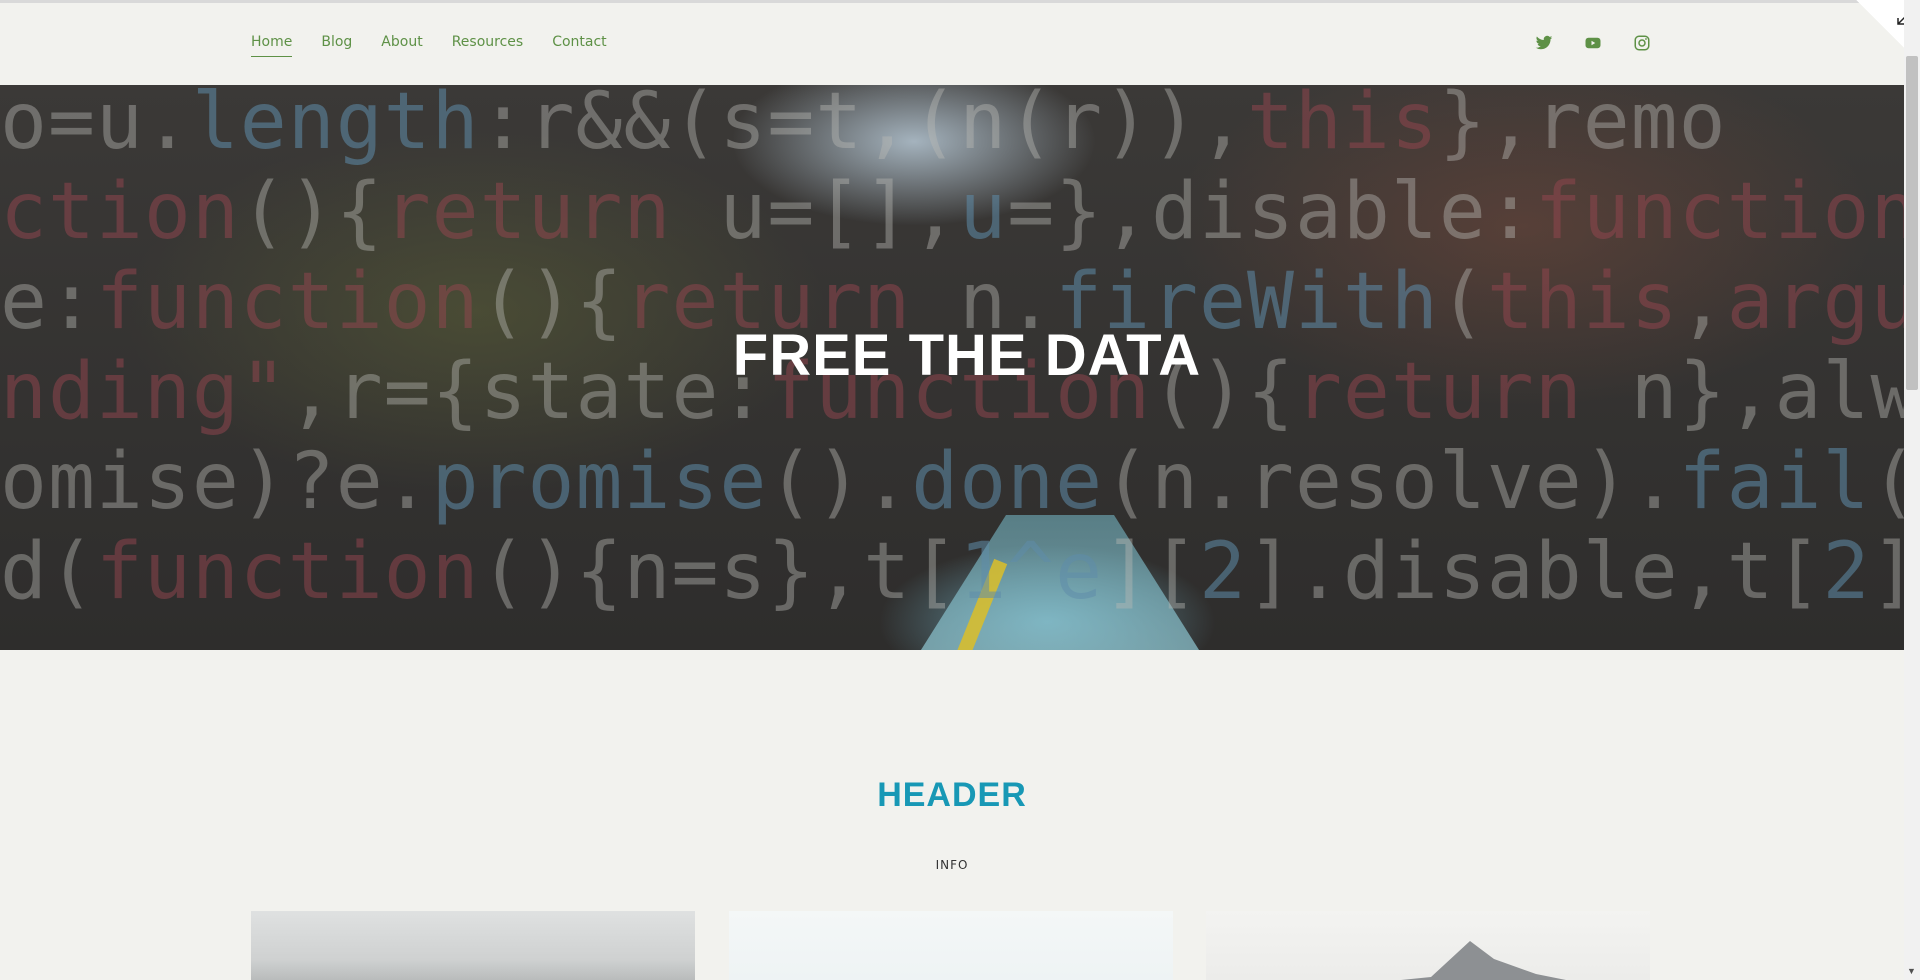  What do you see at coordinates (1912, 223) in the screenshot?
I see `scrollbar-thumb` at bounding box center [1912, 223].